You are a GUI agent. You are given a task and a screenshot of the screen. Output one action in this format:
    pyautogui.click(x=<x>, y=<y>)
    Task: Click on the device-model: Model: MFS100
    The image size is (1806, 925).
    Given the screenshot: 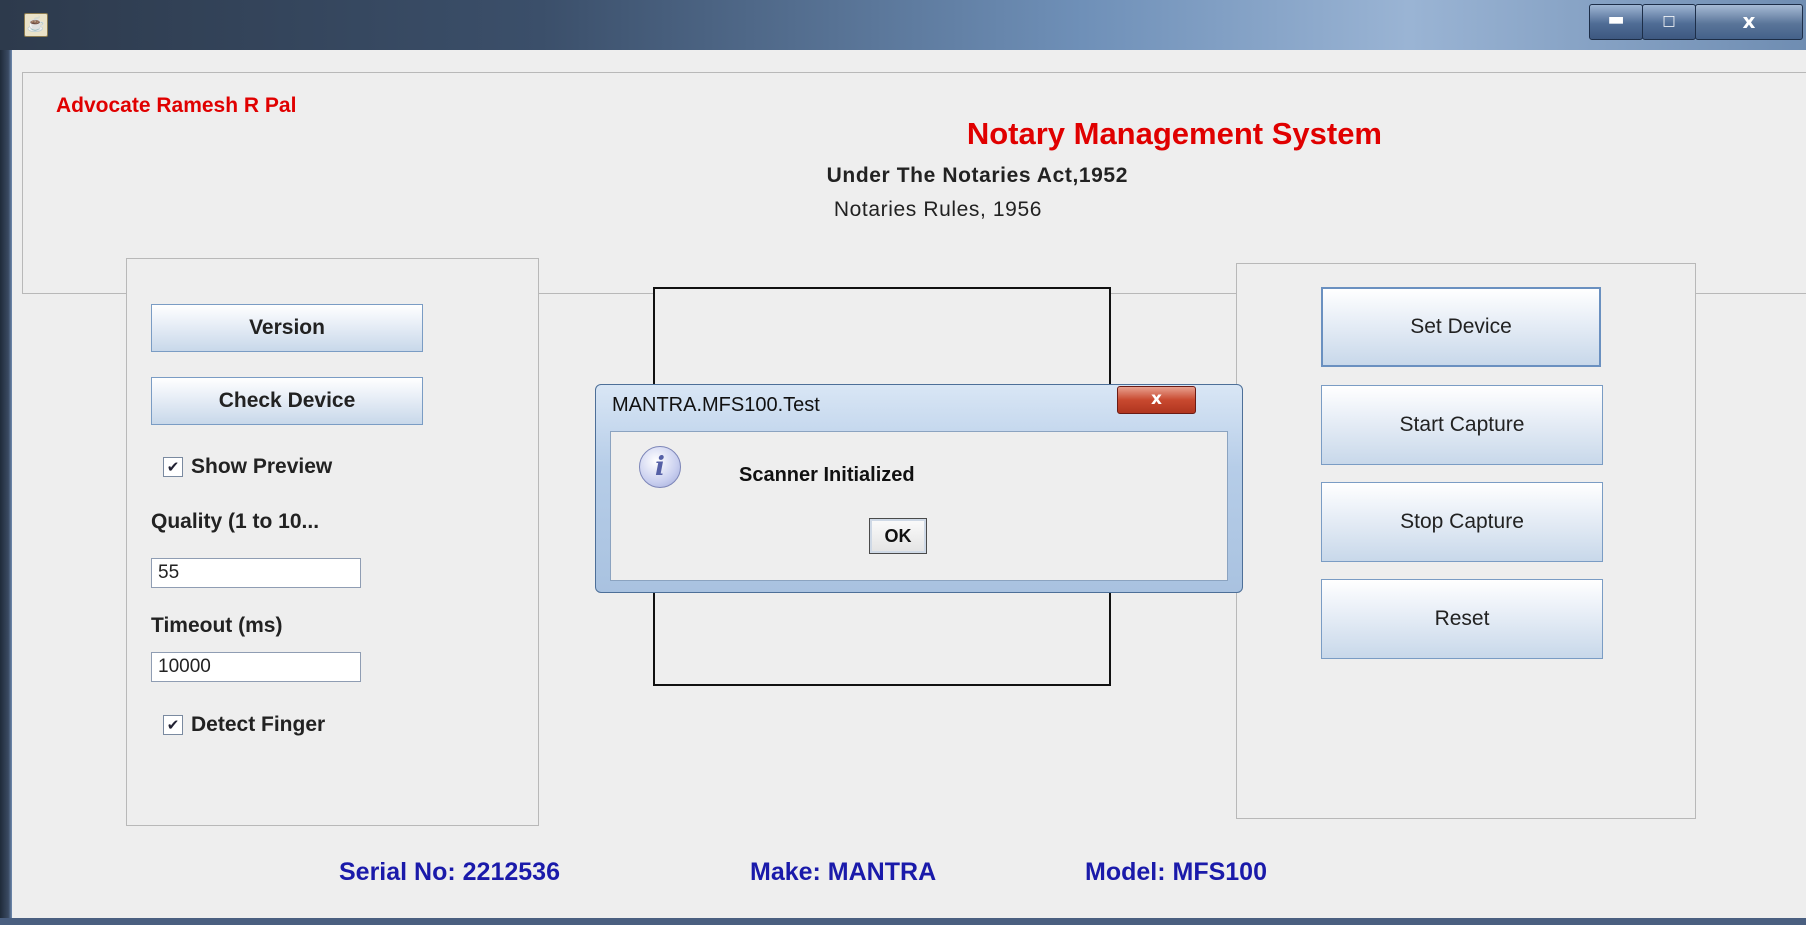 What is the action you would take?
    pyautogui.click(x=1176, y=872)
    